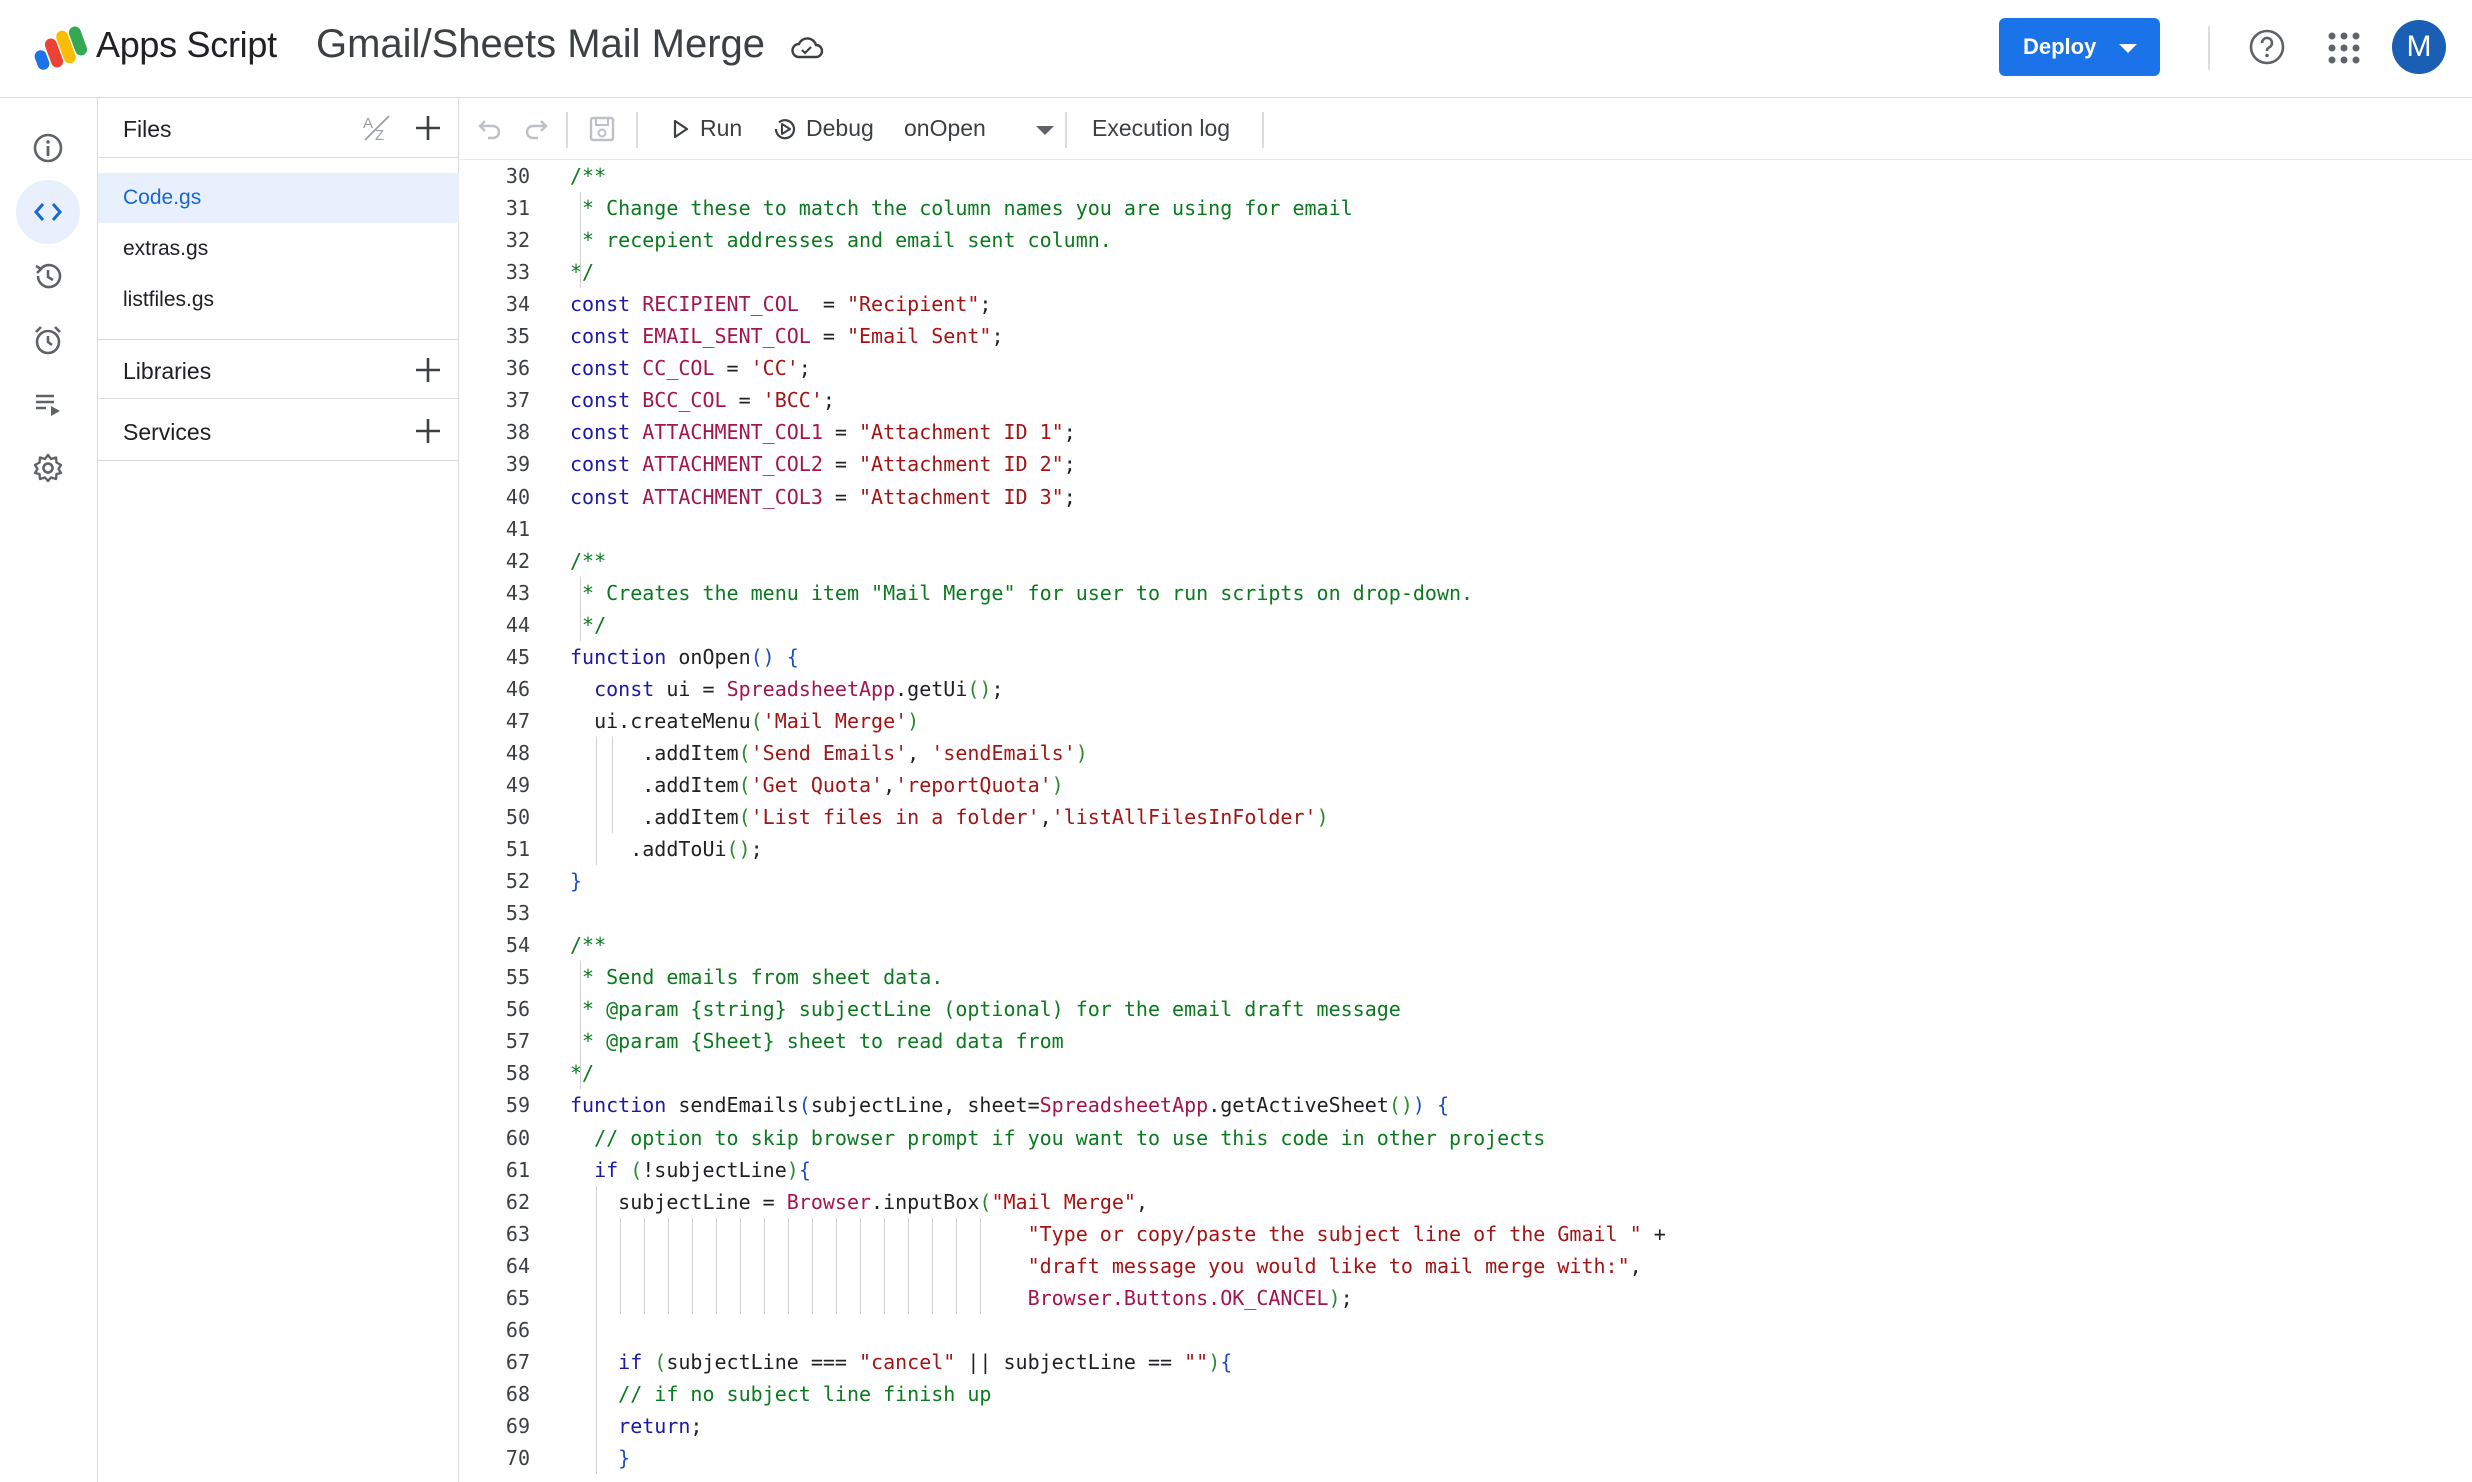 The width and height of the screenshot is (2472, 1482). What do you see at coordinates (630, 688) in the screenshot?
I see `code-token: const` at bounding box center [630, 688].